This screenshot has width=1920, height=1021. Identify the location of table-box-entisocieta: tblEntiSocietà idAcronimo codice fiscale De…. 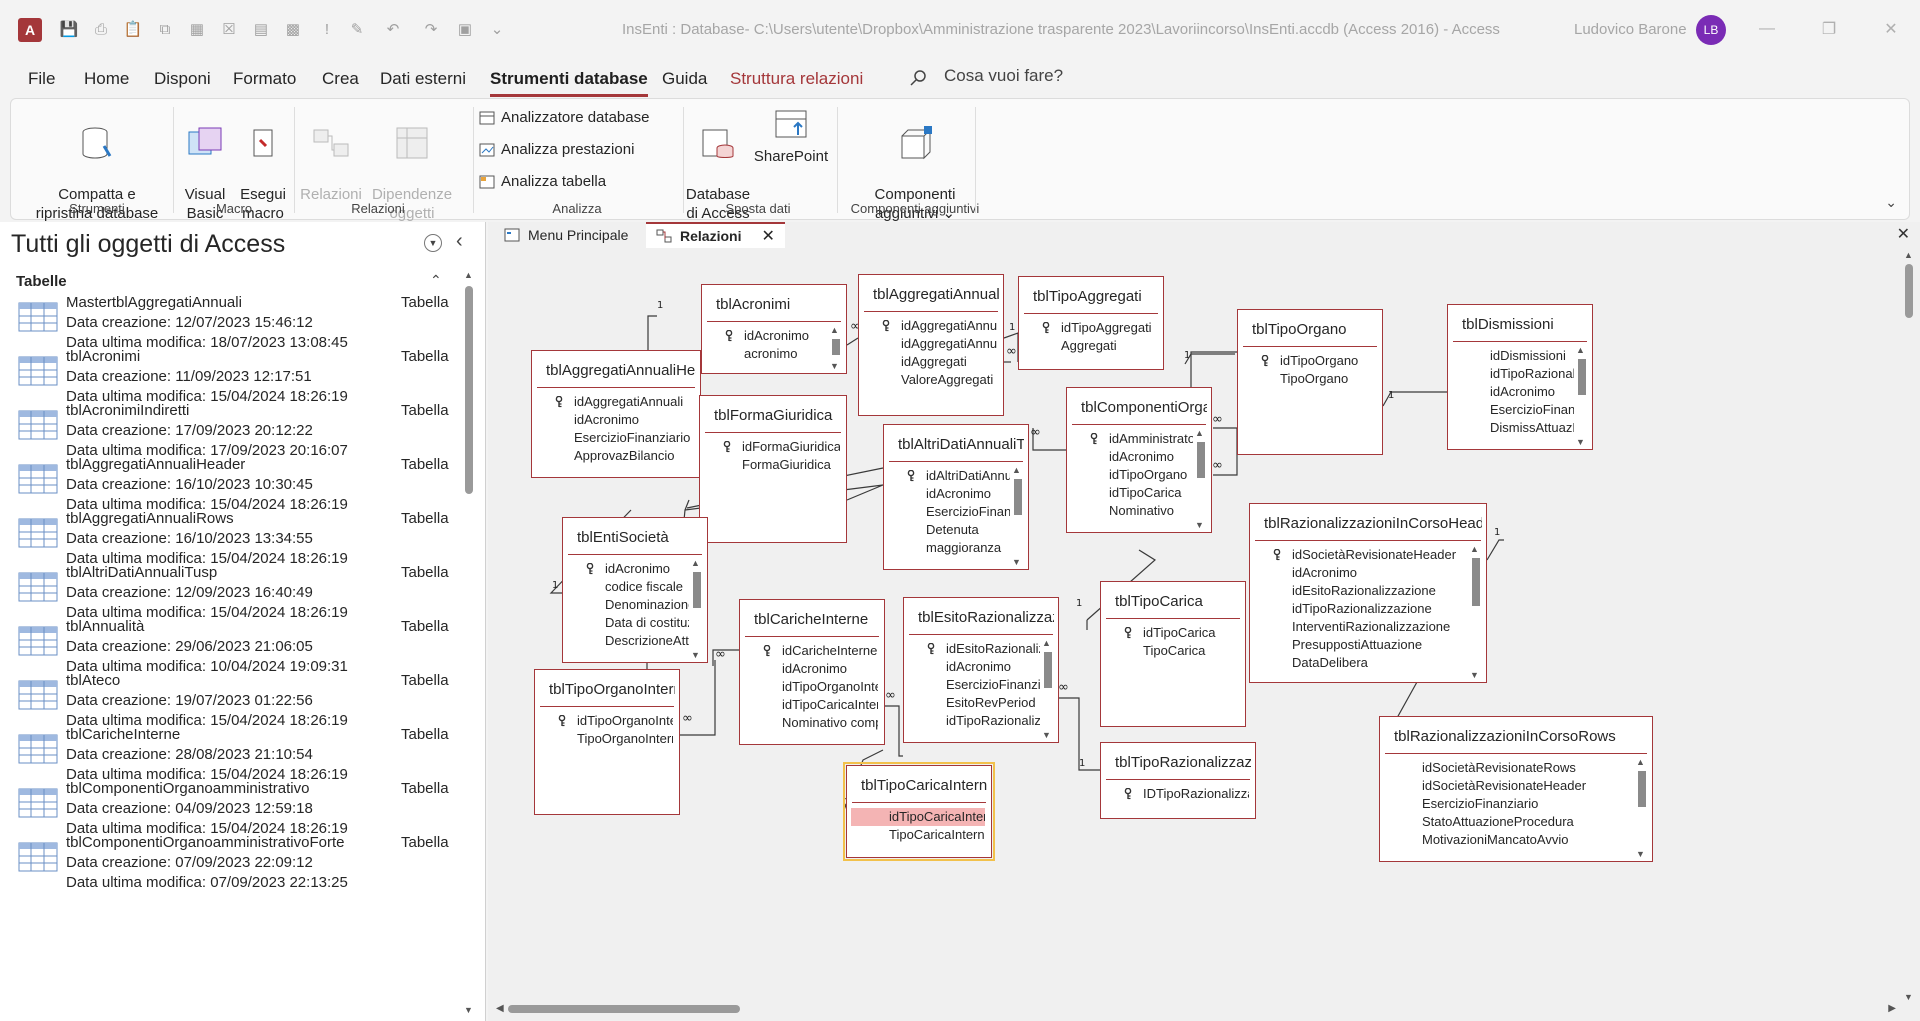
(635, 590).